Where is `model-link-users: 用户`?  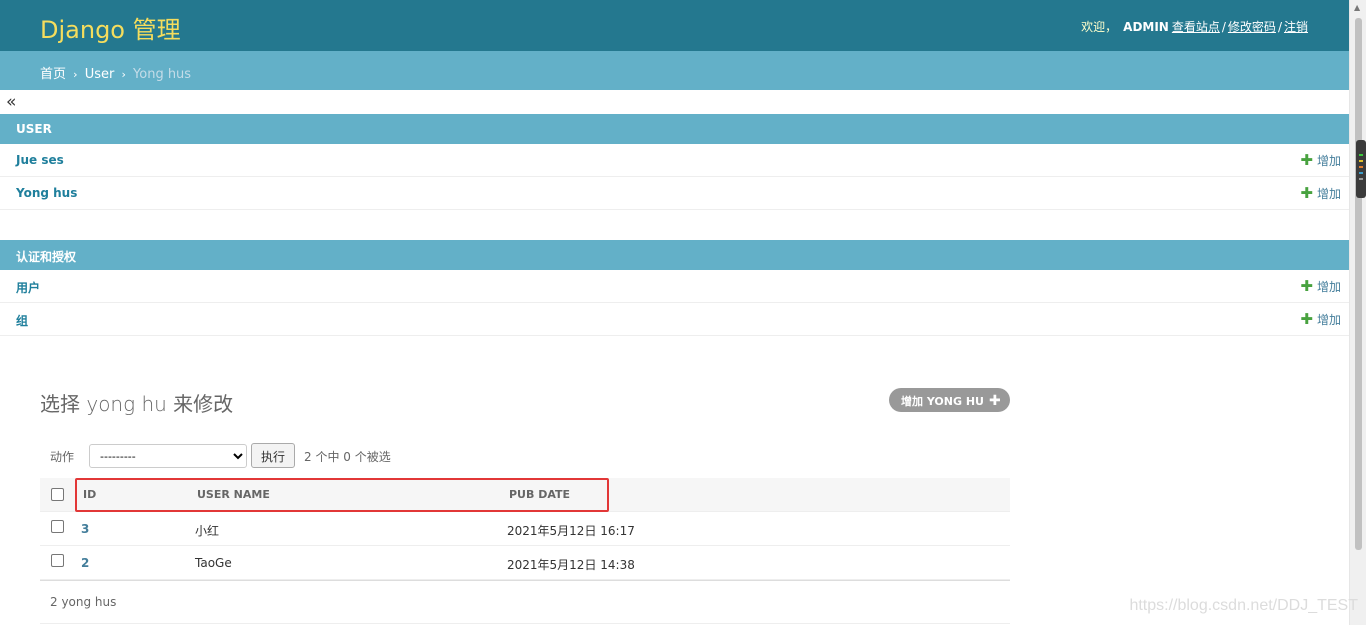 model-link-users: 用户 is located at coordinates (28, 287).